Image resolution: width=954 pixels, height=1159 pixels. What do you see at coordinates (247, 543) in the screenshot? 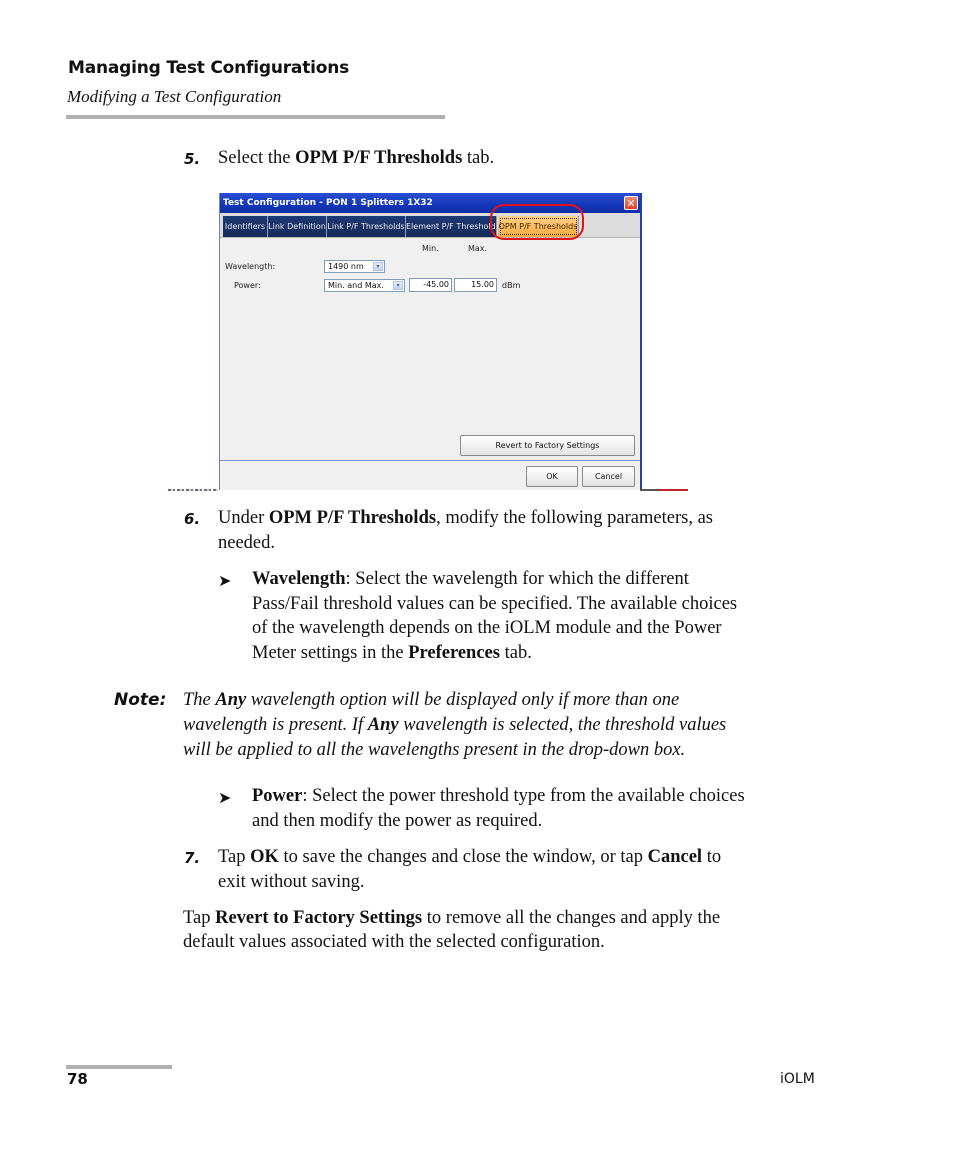
I see `step-6-text-cont: needed.` at bounding box center [247, 543].